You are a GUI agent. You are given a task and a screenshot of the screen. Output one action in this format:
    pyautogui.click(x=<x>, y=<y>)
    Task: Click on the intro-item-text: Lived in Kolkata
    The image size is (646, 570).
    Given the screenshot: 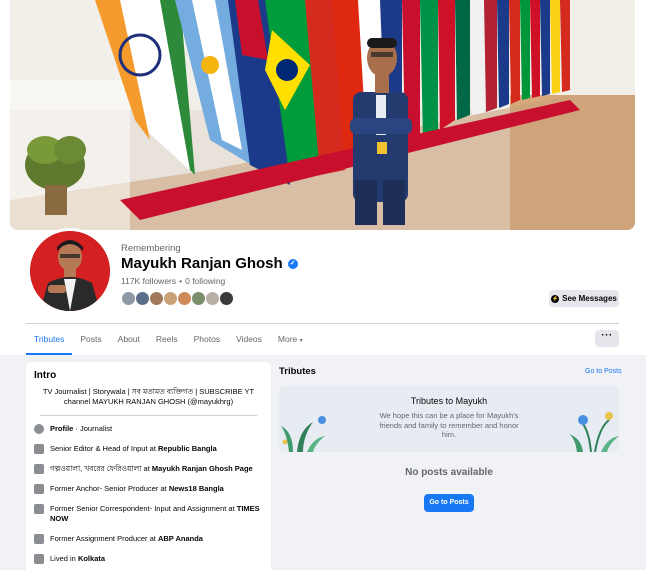 What is the action you would take?
    pyautogui.click(x=78, y=558)
    